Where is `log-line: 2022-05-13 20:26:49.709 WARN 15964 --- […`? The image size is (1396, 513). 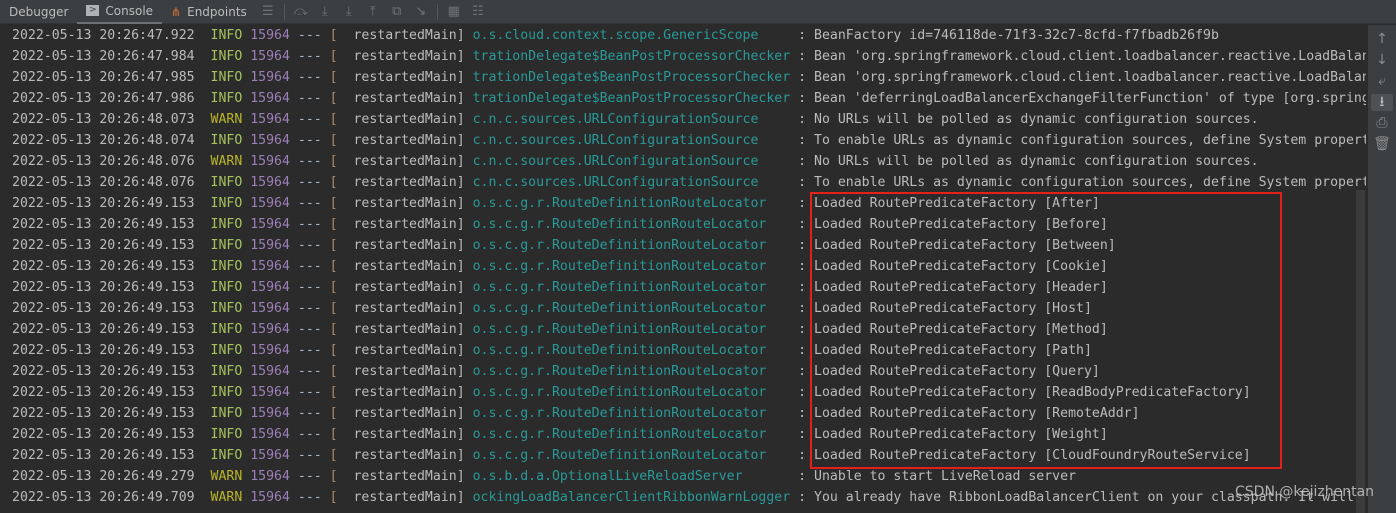 log-line: 2022-05-13 20:26:49.709 WARN 15964 --- [… is located at coordinates (683, 497).